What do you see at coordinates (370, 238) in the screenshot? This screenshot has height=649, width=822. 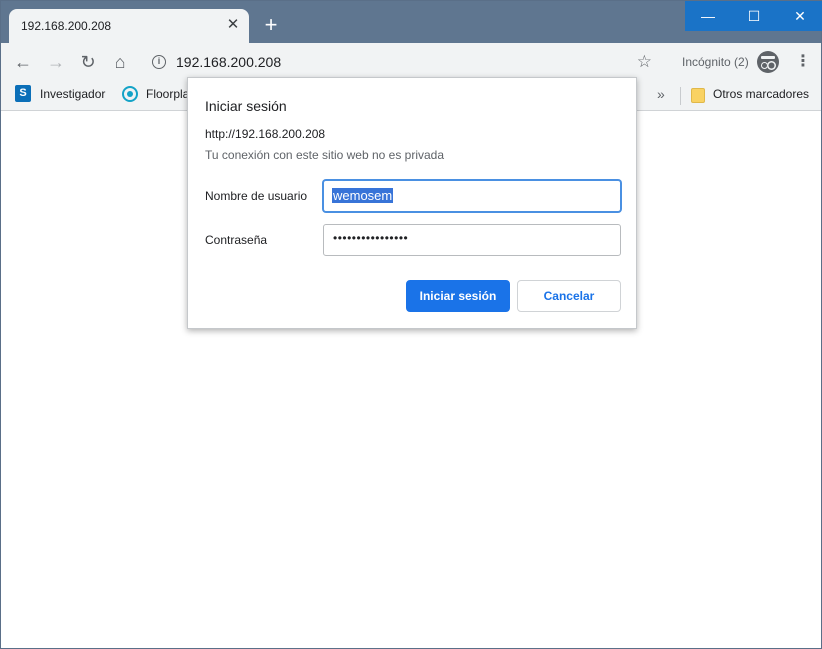 I see `password-value: ••••••••••••••••` at bounding box center [370, 238].